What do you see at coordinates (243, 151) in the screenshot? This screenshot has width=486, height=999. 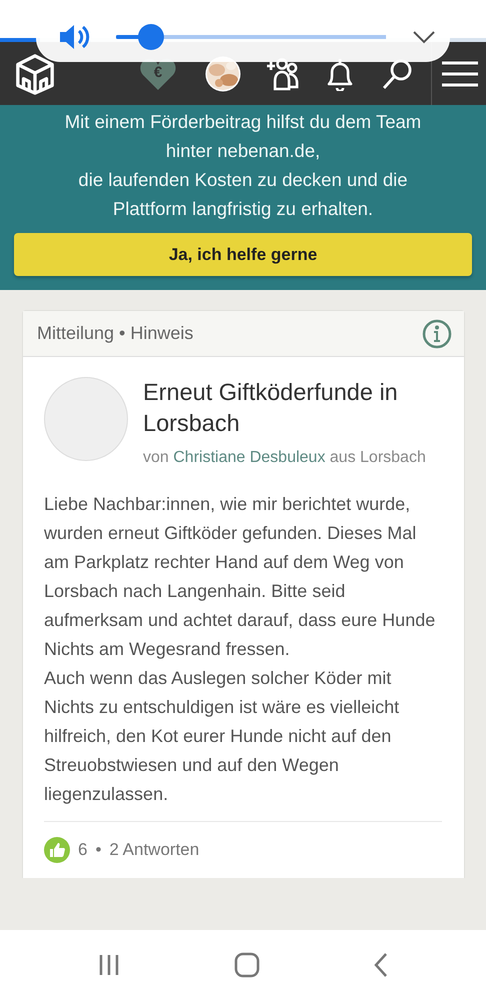 I see `banner-text: hinter nebenan.de,` at bounding box center [243, 151].